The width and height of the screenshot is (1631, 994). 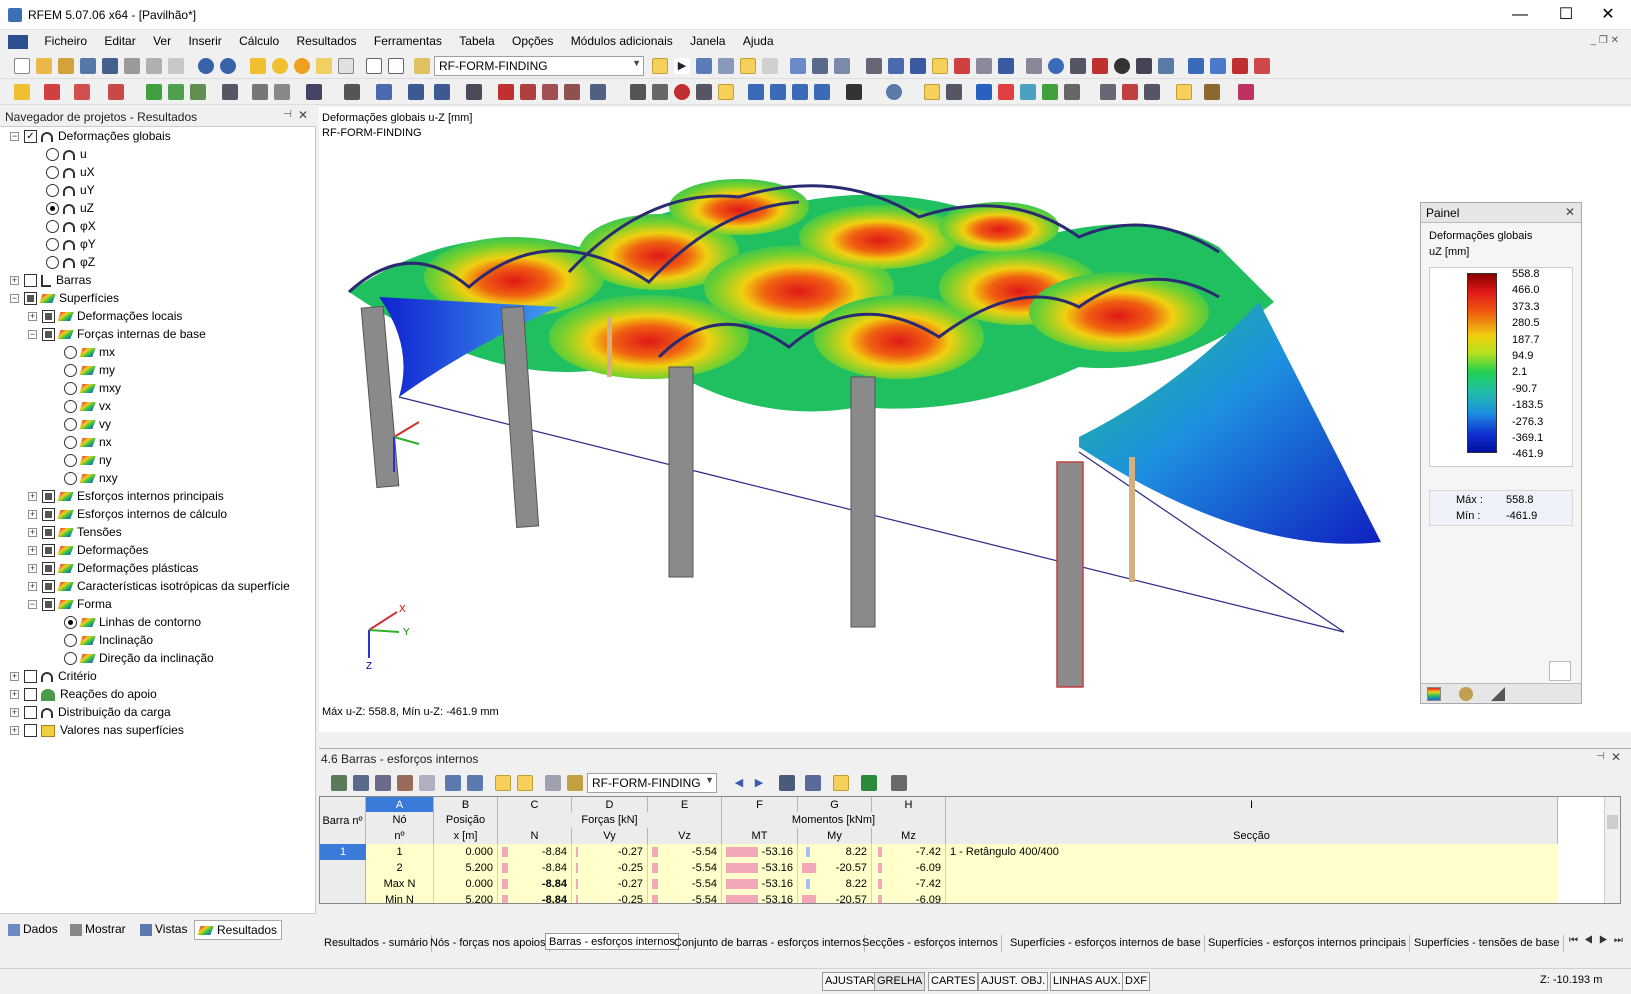 I want to click on table-select-button, so click(x=503, y=783).